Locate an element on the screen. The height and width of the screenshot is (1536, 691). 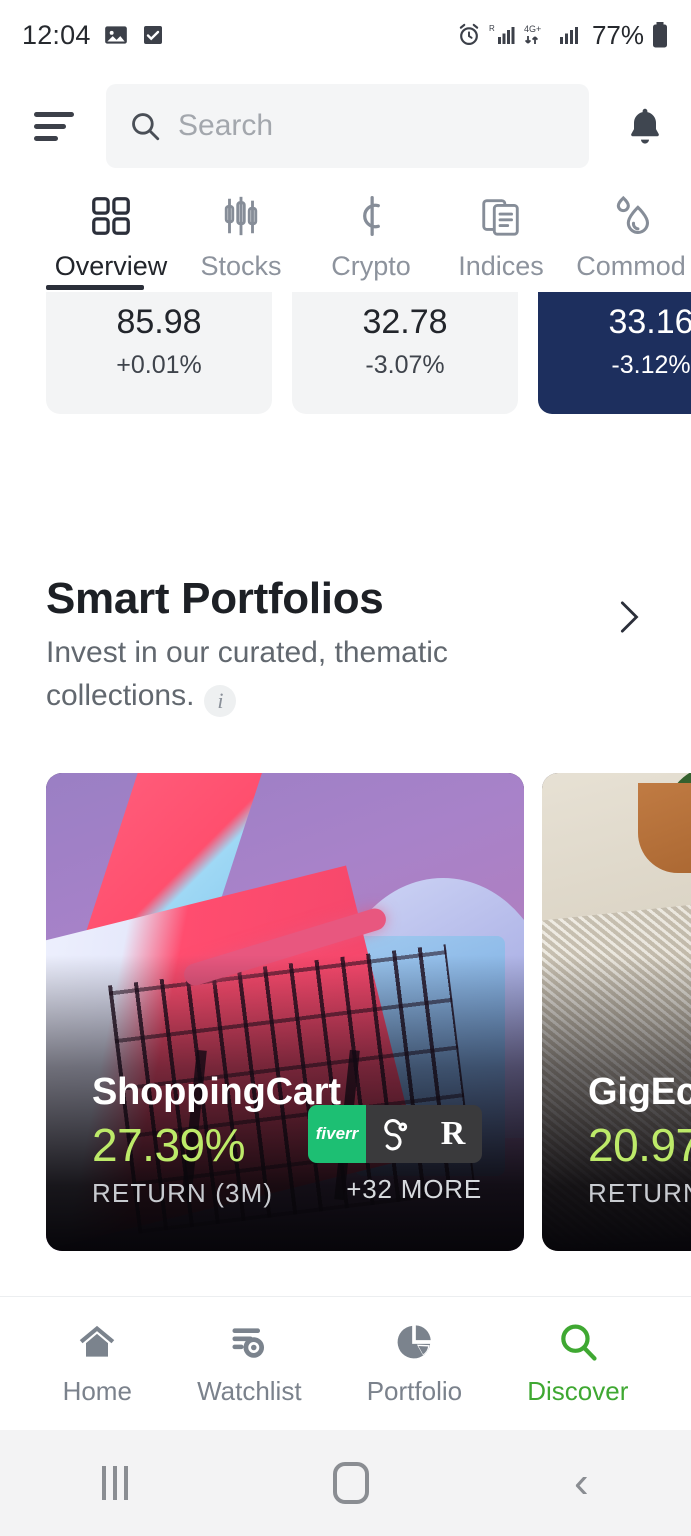
nav-item-watchlist: Watchlist is located at coordinates (249, 1363).